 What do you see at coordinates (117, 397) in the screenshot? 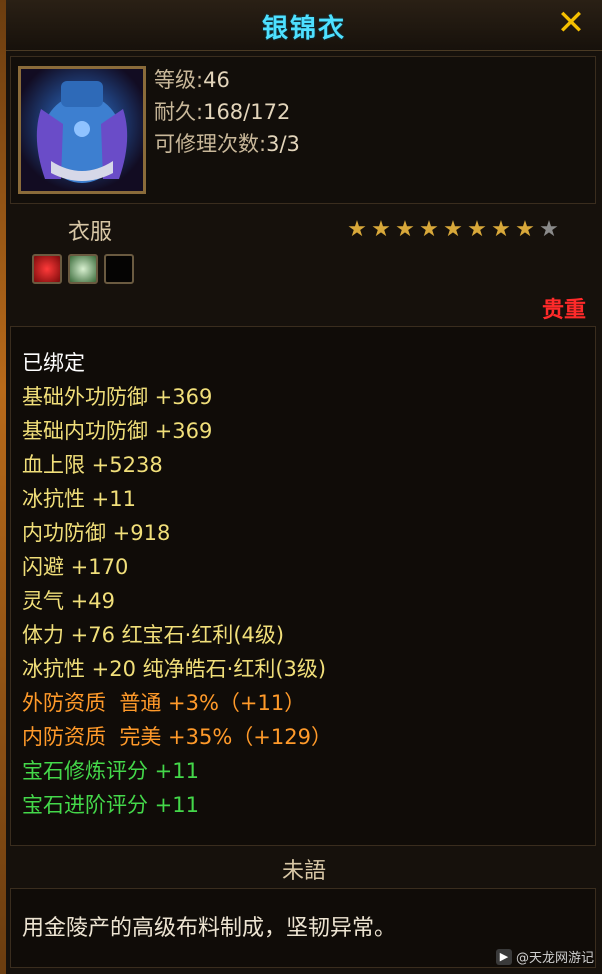
I see `attribute-row: 基础外功防御 +369` at bounding box center [117, 397].